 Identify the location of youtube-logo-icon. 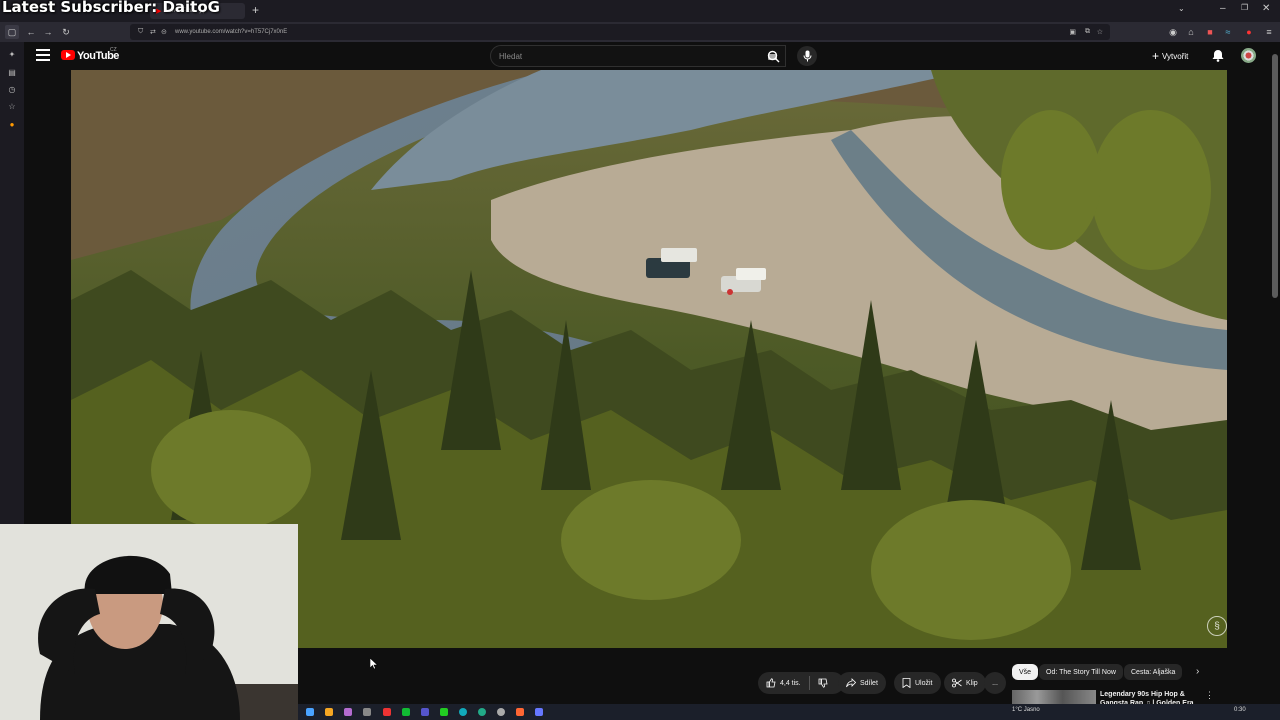
(68, 55).